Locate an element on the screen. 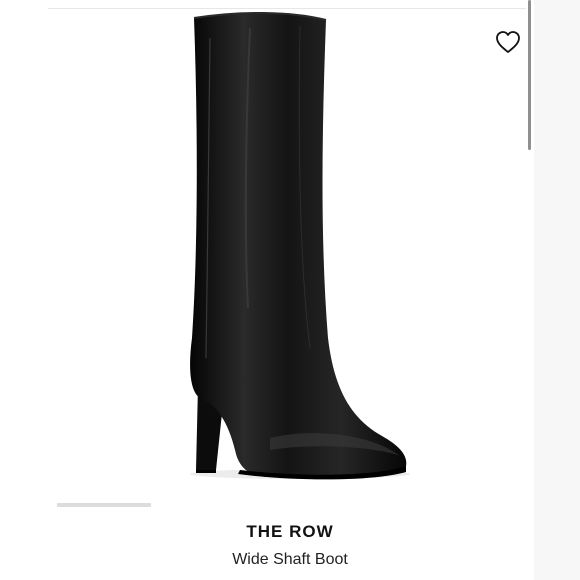 The height and width of the screenshot is (580, 580). heart-outline-icon is located at coordinates (508, 42).